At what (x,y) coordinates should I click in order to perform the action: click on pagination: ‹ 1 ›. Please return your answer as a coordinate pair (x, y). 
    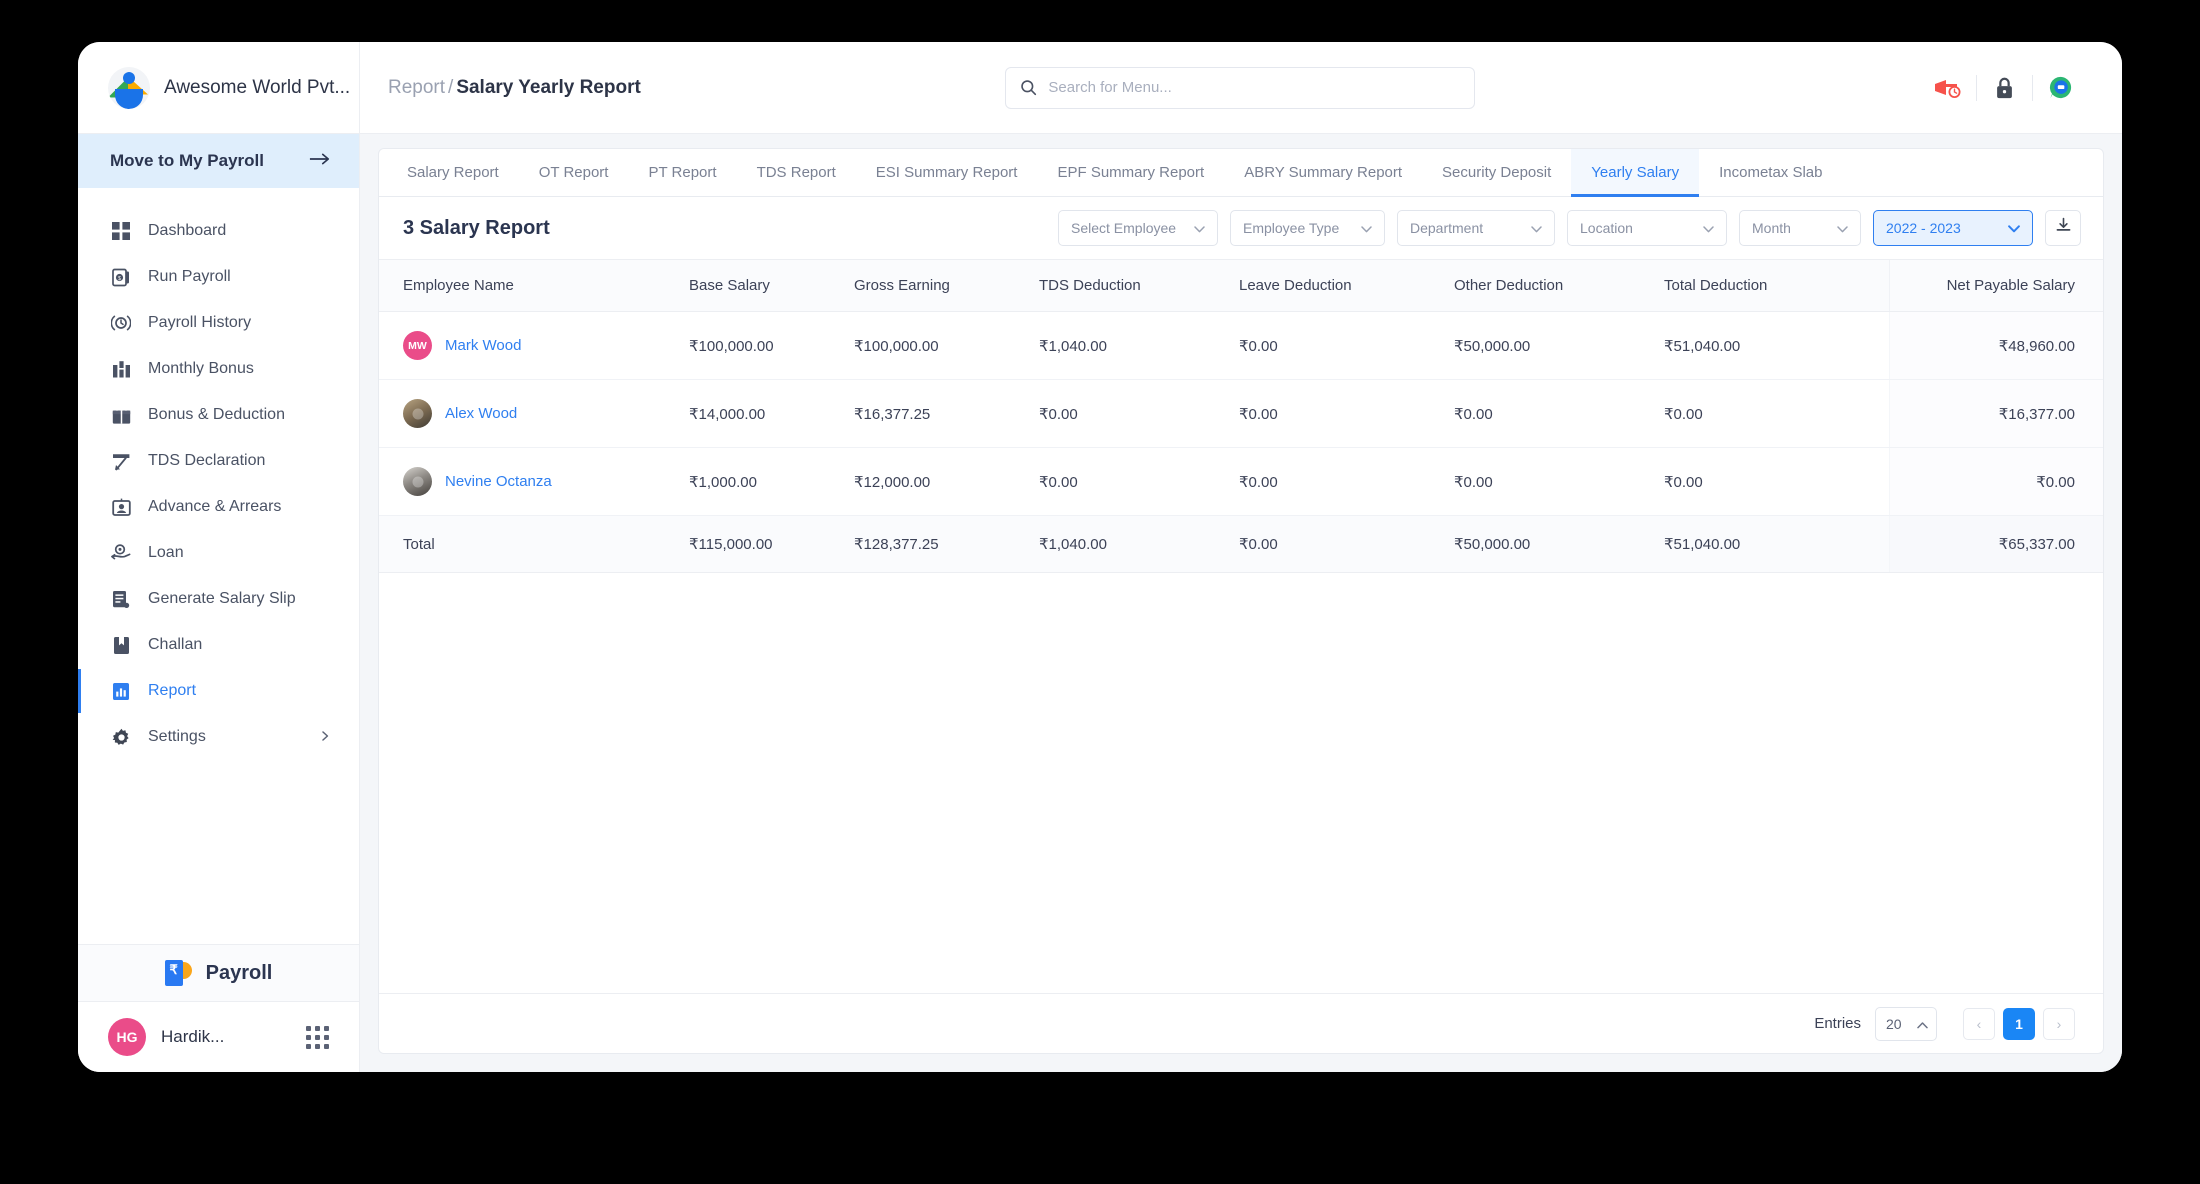
    Looking at the image, I should click on (2019, 1023).